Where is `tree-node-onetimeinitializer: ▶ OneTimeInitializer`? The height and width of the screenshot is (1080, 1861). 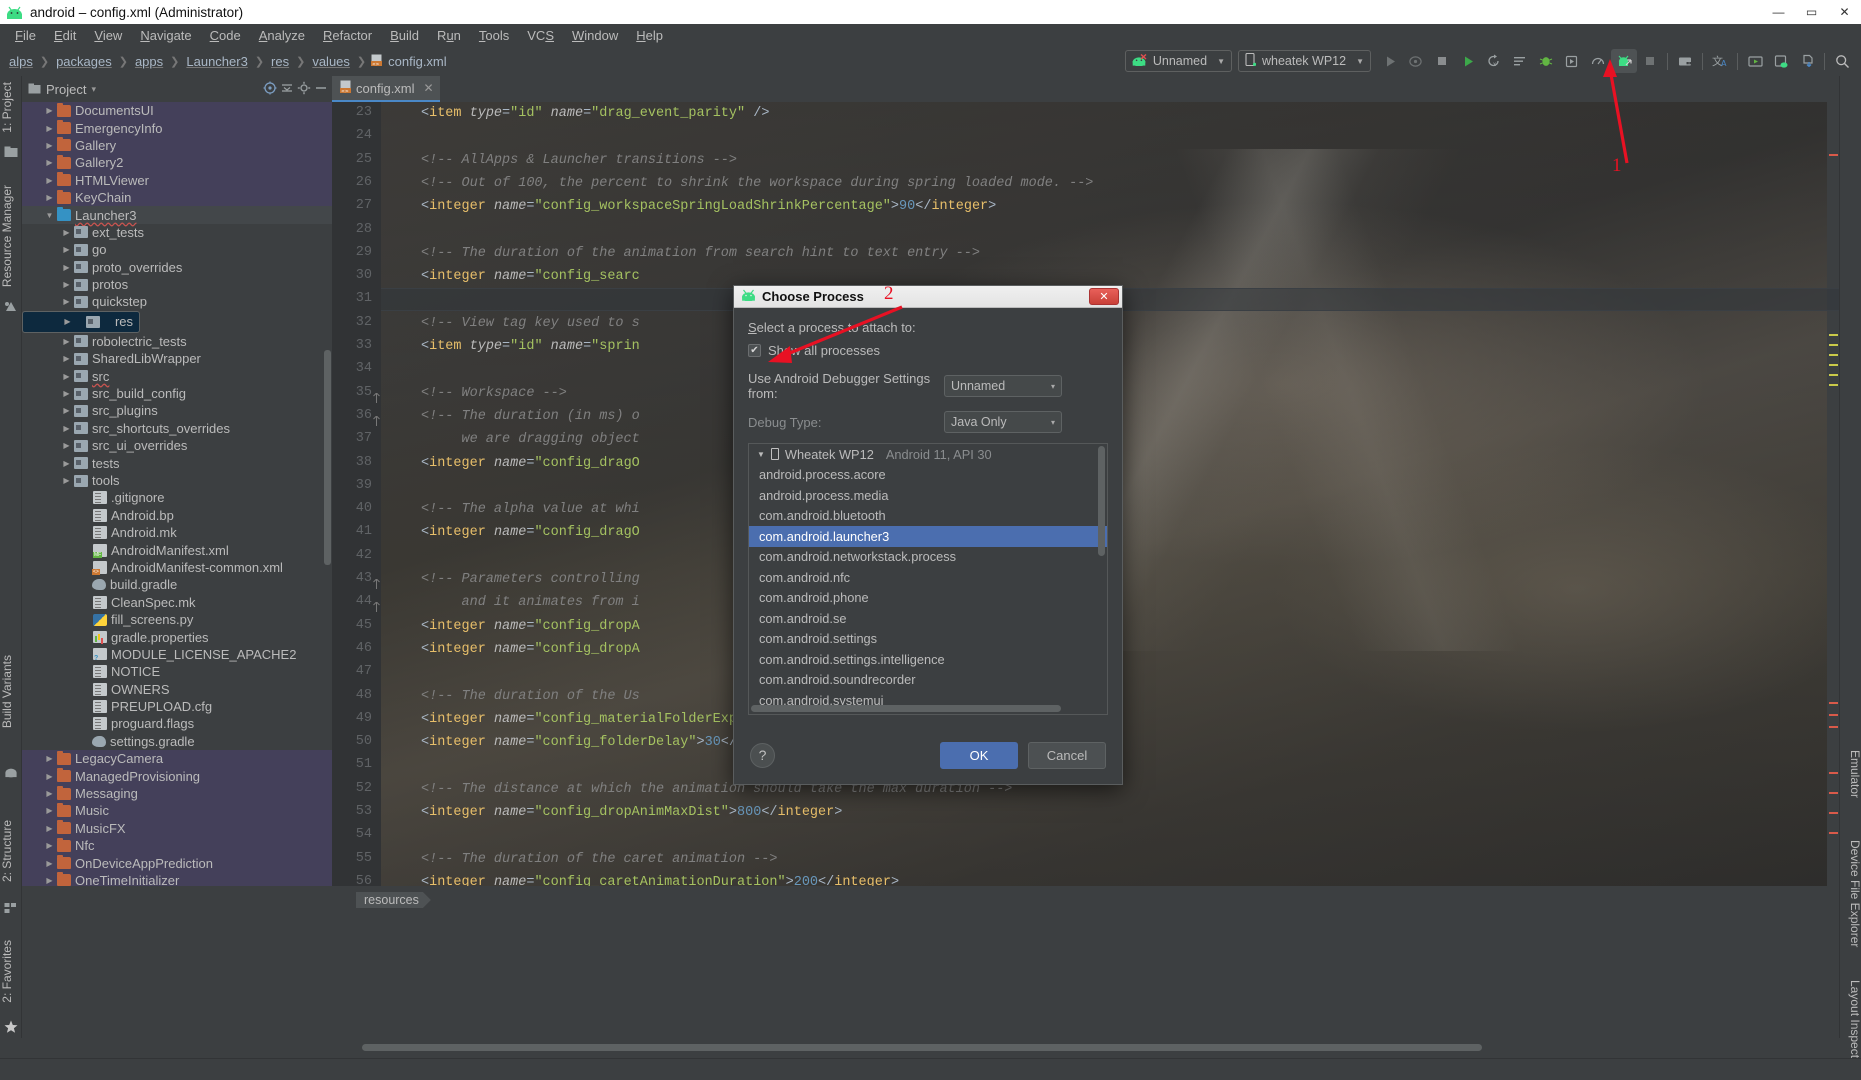 tree-node-onetimeinitializer: ▶ OneTimeInitializer is located at coordinates (177, 878).